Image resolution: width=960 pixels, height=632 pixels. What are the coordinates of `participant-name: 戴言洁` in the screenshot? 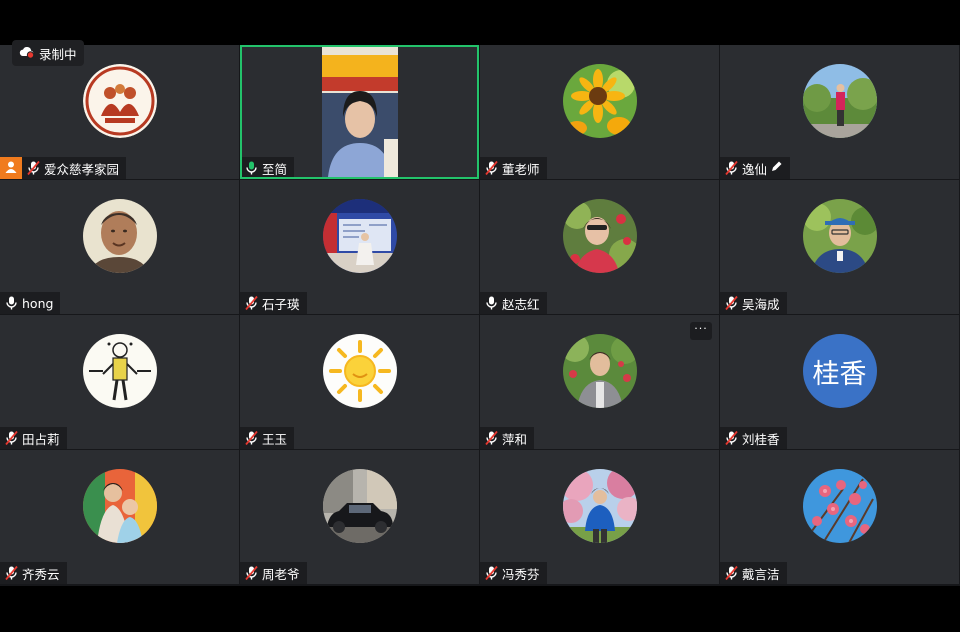 It's located at (761, 574).